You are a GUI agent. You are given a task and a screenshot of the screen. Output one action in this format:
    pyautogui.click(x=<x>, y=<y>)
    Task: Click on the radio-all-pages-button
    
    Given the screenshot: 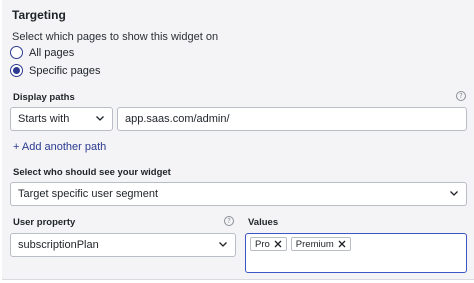 What is the action you would take?
    pyautogui.click(x=16, y=52)
    